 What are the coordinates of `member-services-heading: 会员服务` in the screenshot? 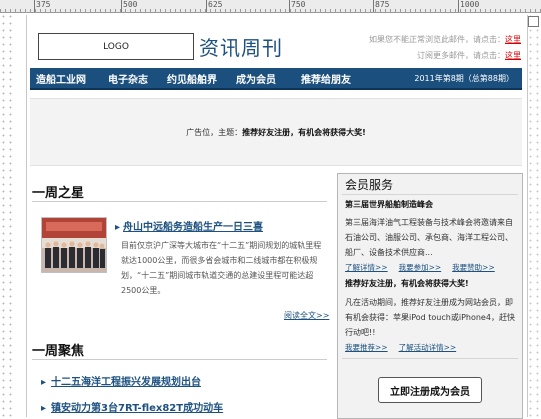 It's located at (369, 185).